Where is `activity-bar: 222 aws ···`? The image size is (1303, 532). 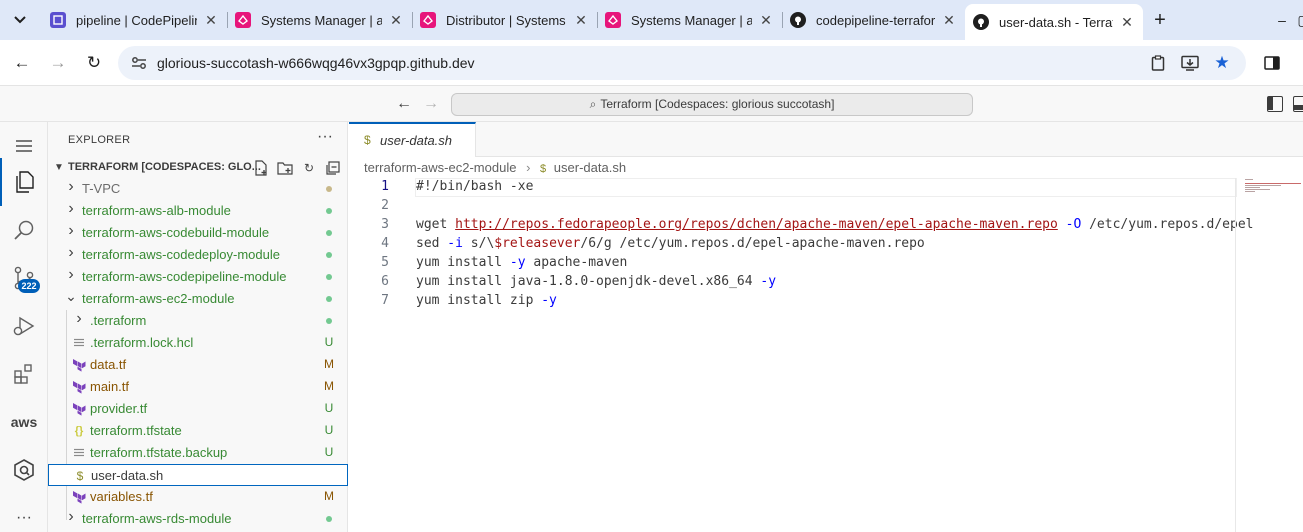
activity-bar: 222 aws ··· is located at coordinates (24, 327).